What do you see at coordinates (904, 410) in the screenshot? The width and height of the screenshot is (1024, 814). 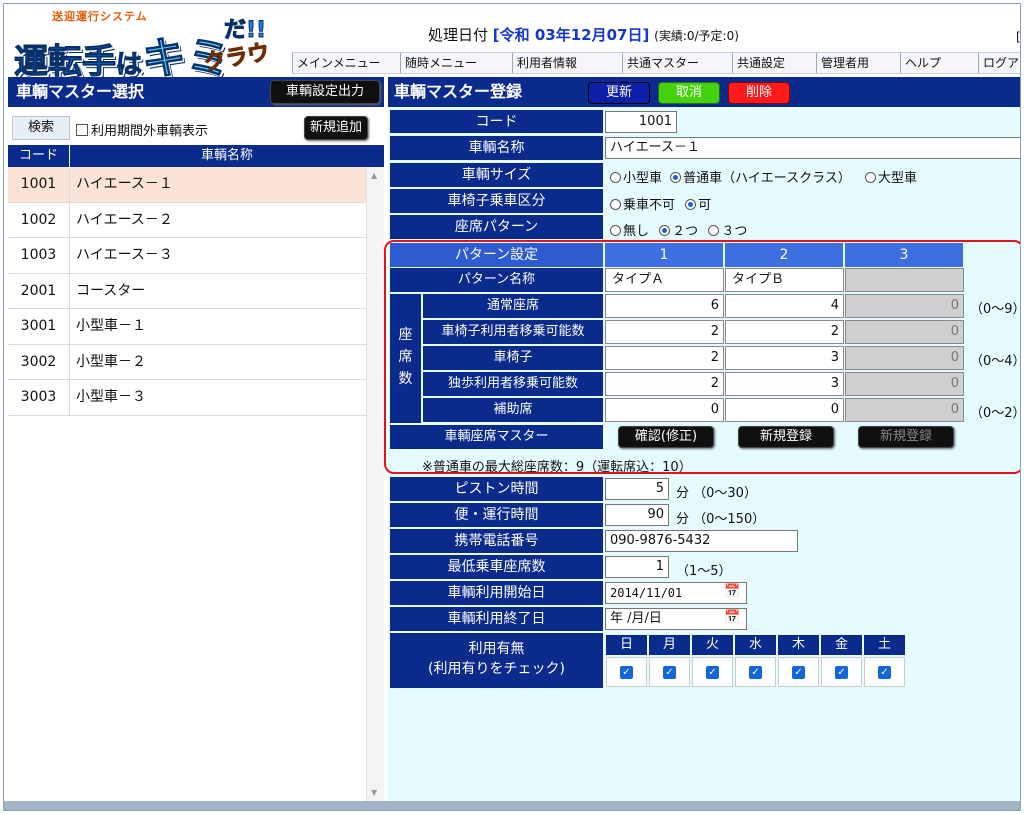 I see `aux-seat-3-input: 0` at bounding box center [904, 410].